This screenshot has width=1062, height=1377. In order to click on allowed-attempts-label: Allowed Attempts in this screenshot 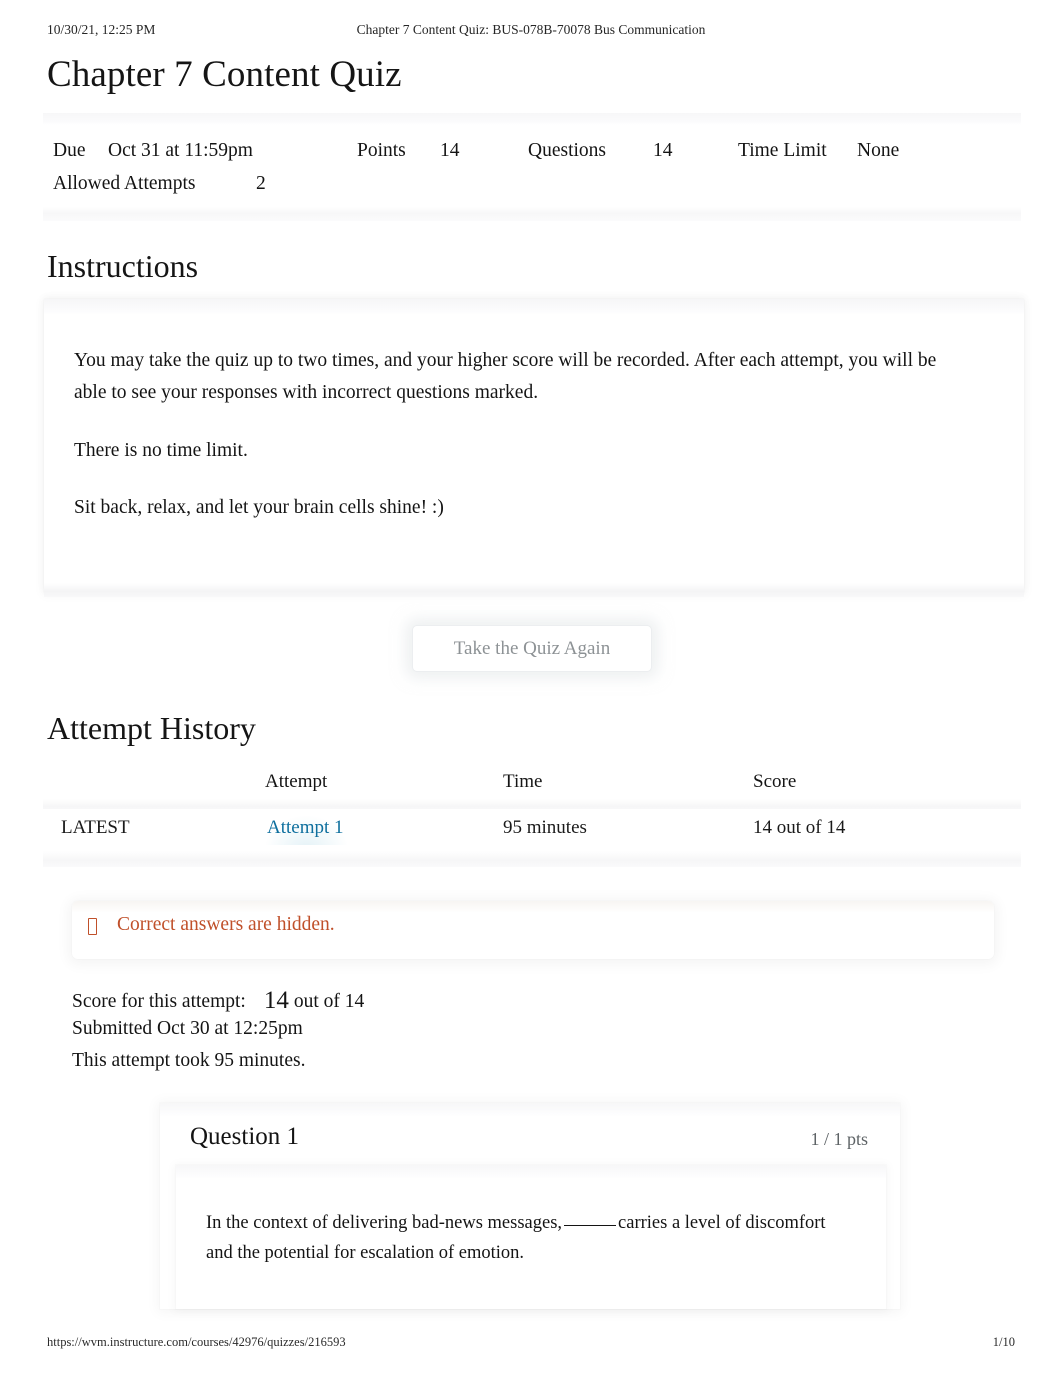, I will do `click(124, 183)`.